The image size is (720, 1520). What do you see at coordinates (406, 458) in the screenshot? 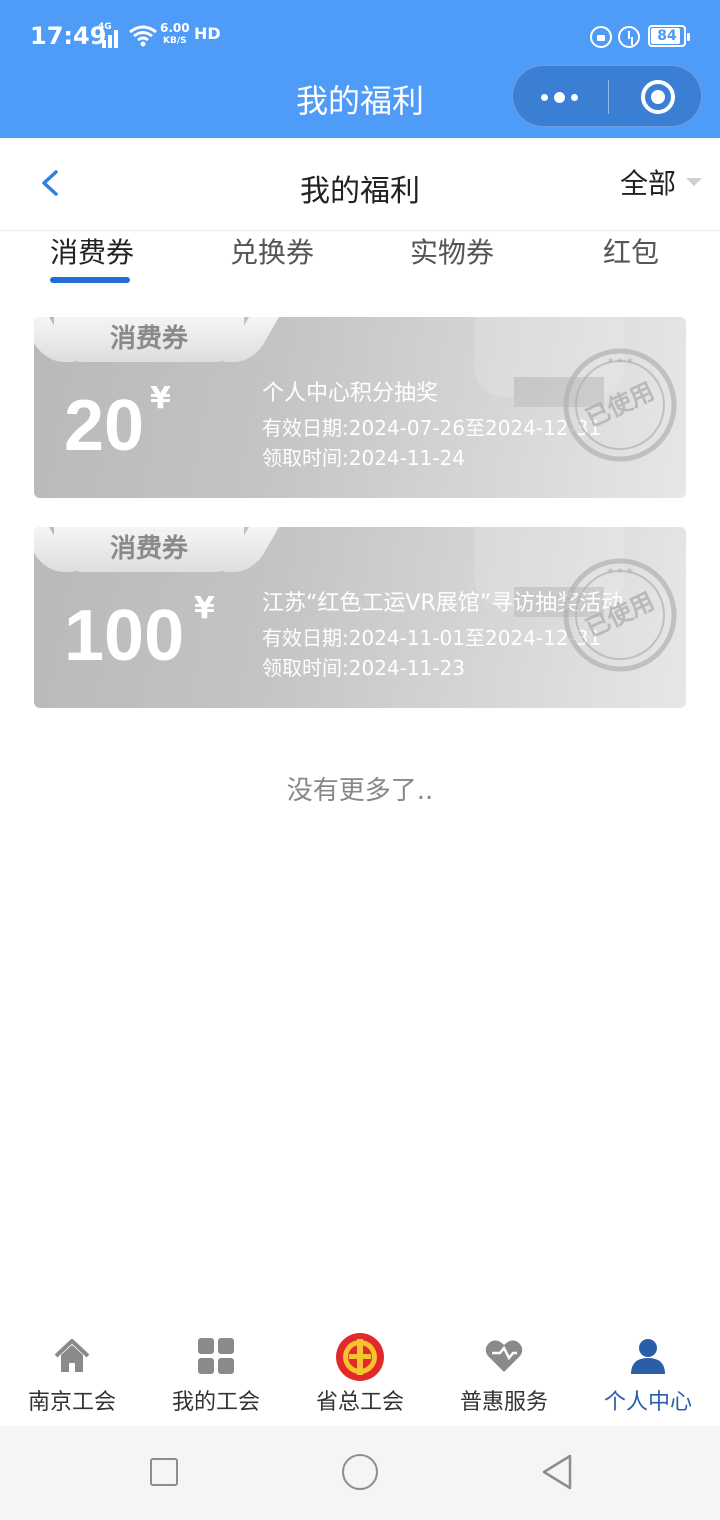
I see `claim-date: 2024-11-24` at bounding box center [406, 458].